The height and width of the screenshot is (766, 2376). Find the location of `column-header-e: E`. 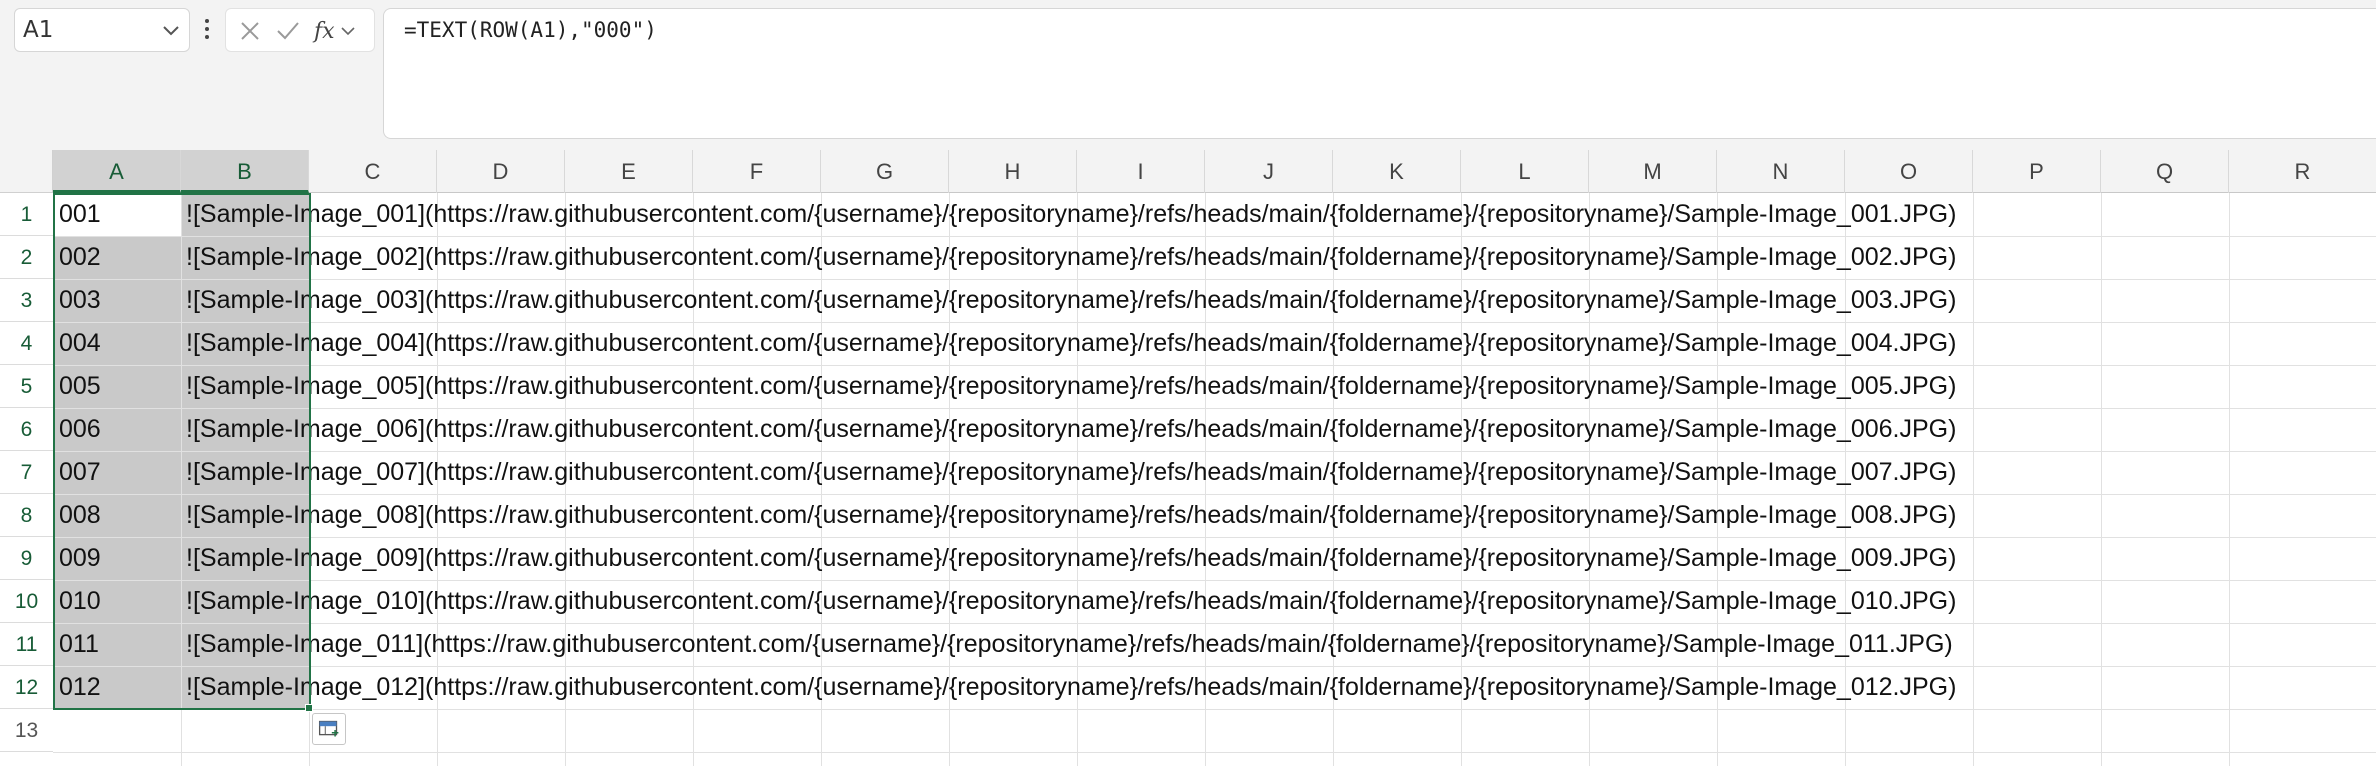

column-header-e: E is located at coordinates (629, 171).